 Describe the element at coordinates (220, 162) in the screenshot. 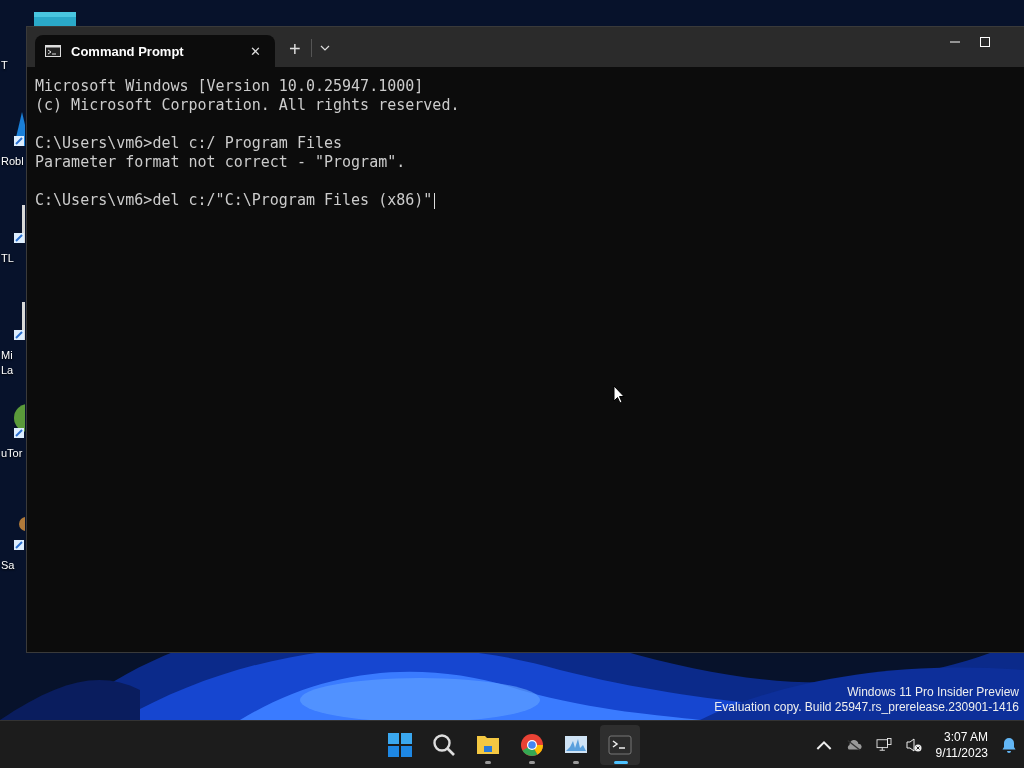

I see `console-line: Parameter format not correct - "Program".` at that location.